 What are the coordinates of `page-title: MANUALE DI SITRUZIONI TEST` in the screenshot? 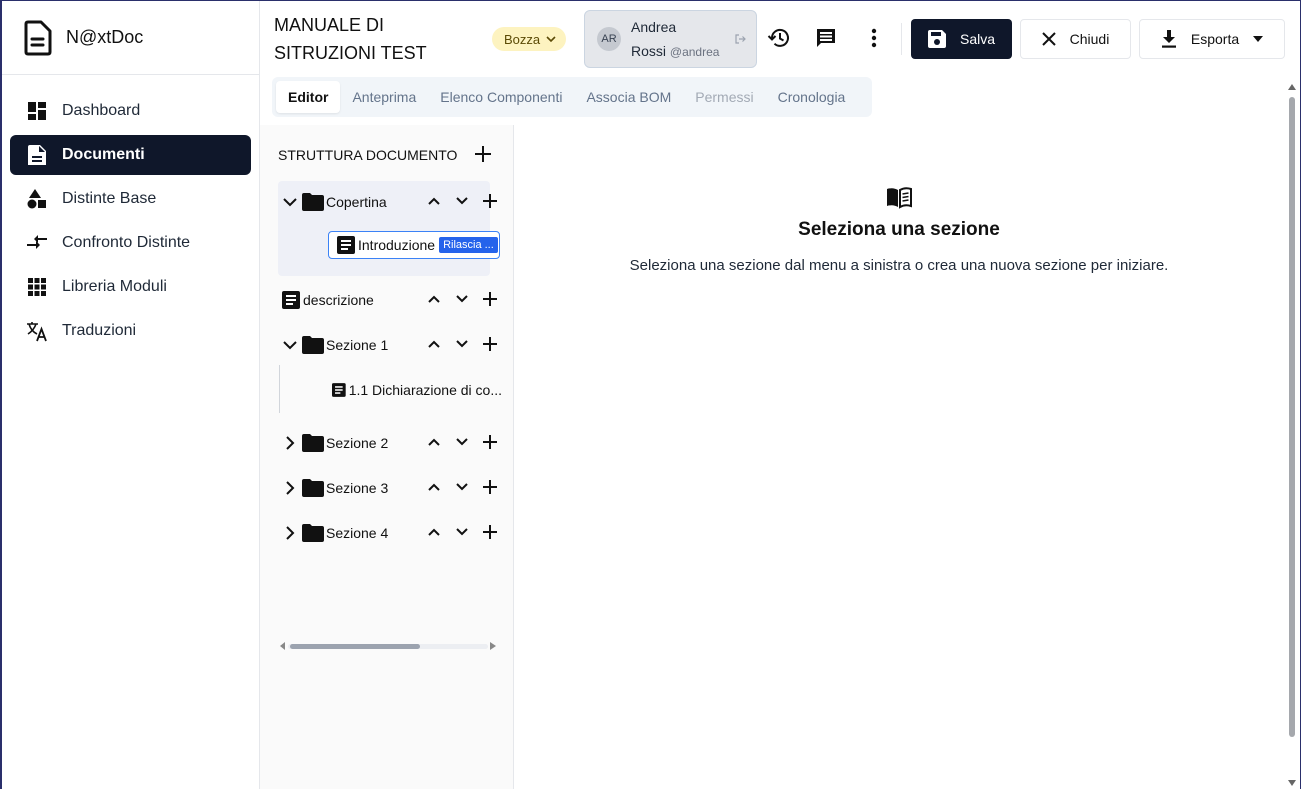 It's located at (350, 39).